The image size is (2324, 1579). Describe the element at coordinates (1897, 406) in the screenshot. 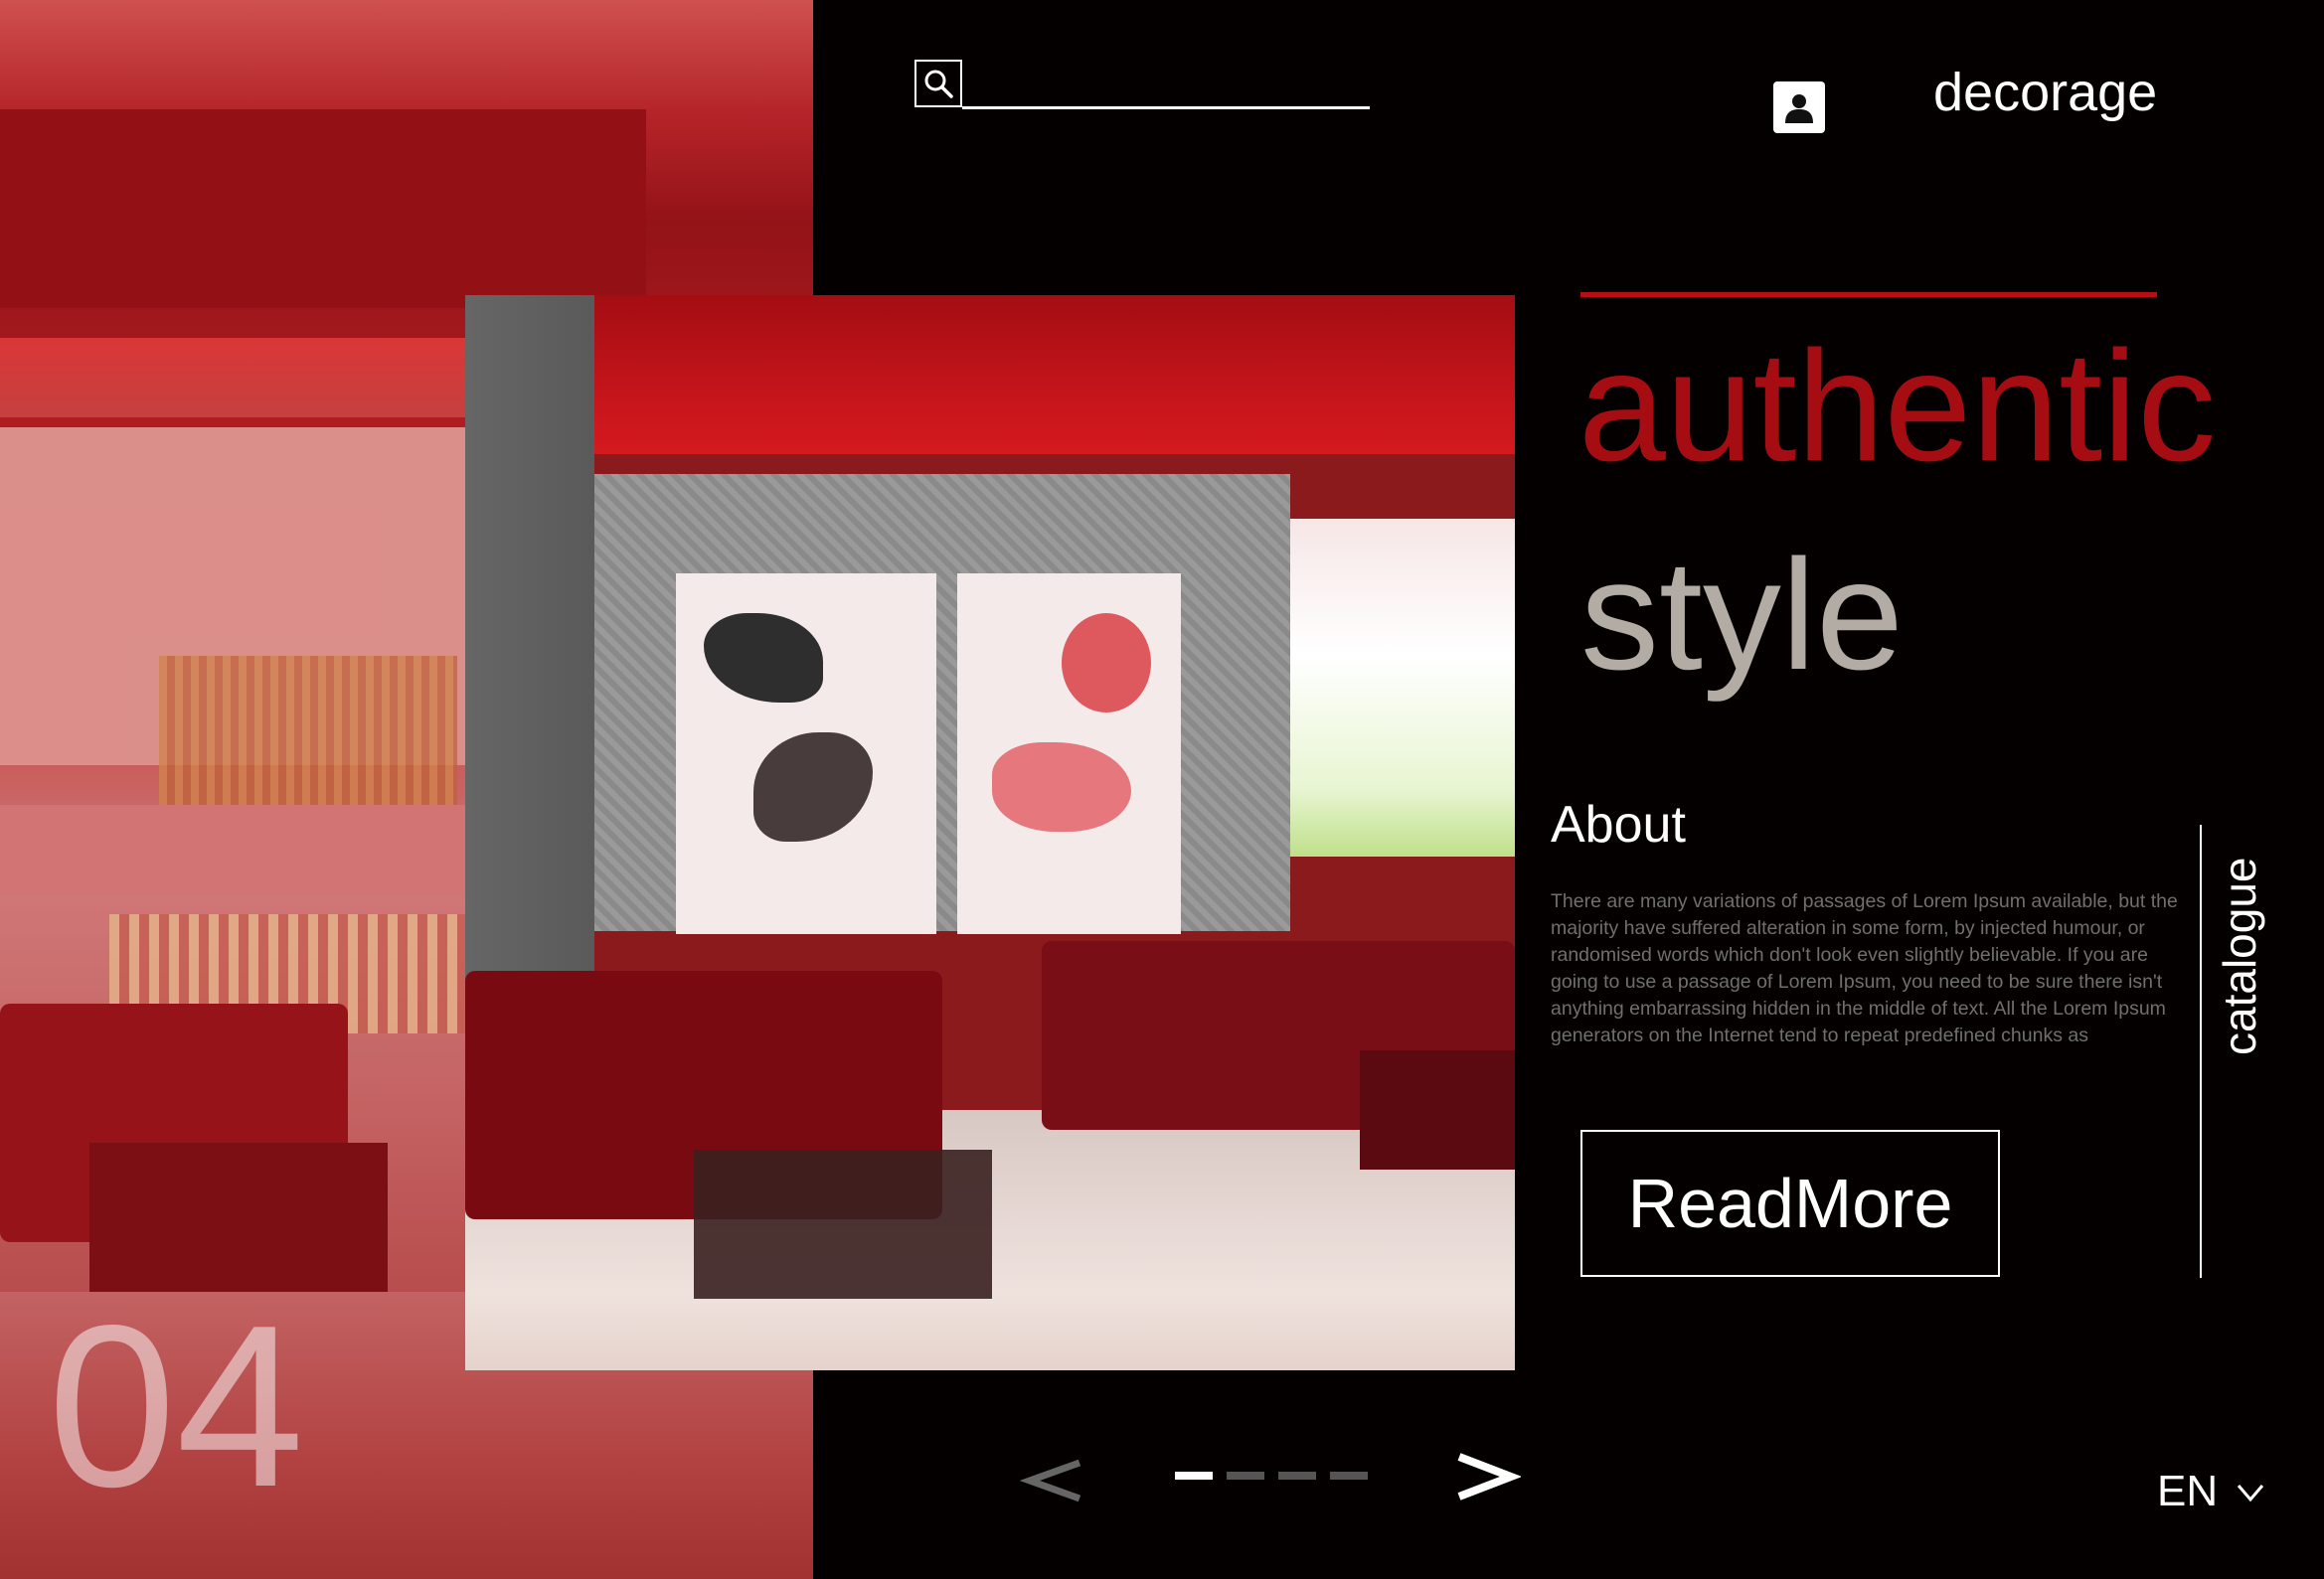

I see `hero-title-line1: authentic` at that location.